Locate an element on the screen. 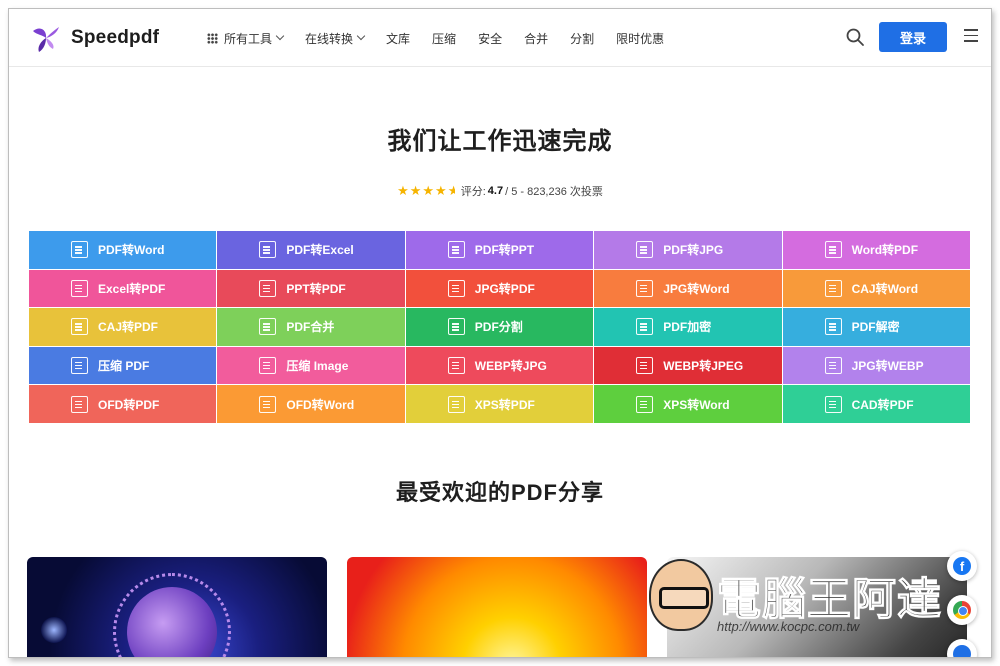 The image size is (1000, 666). logo: Speedpdf is located at coordinates (94, 38).